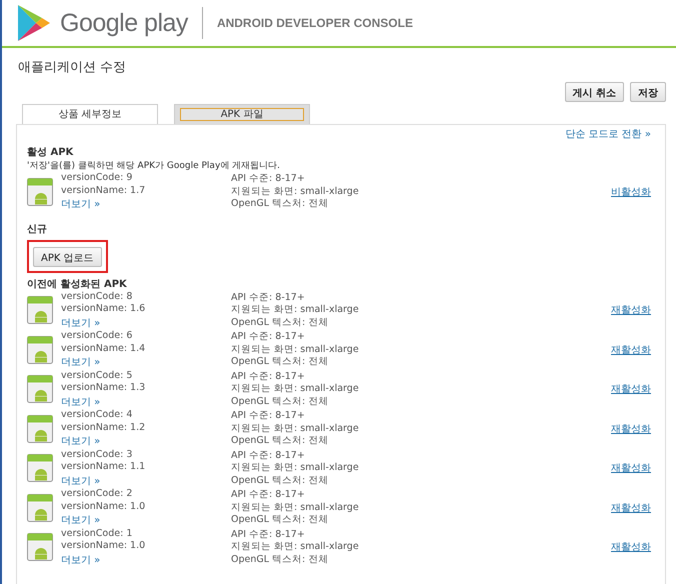  I want to click on tab: APK 파일, so click(242, 114).